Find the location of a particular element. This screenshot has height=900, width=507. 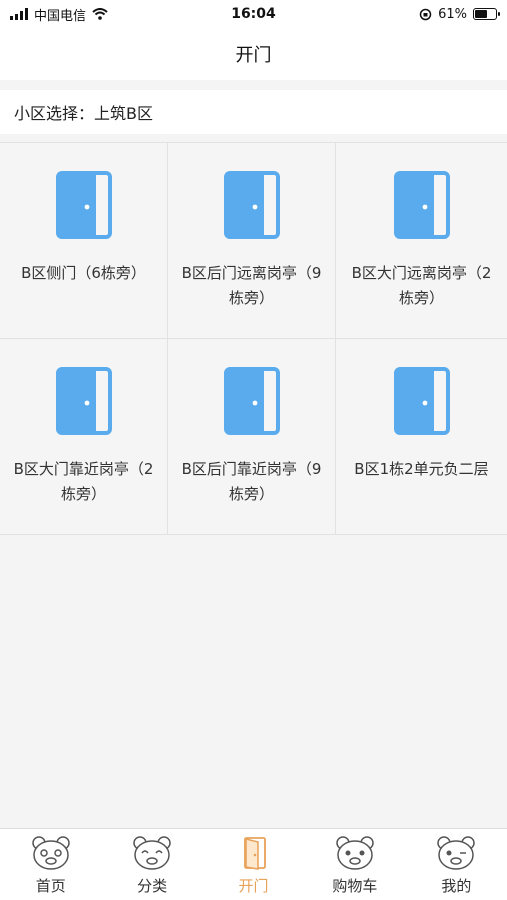

battery-icon is located at coordinates (486, 14).